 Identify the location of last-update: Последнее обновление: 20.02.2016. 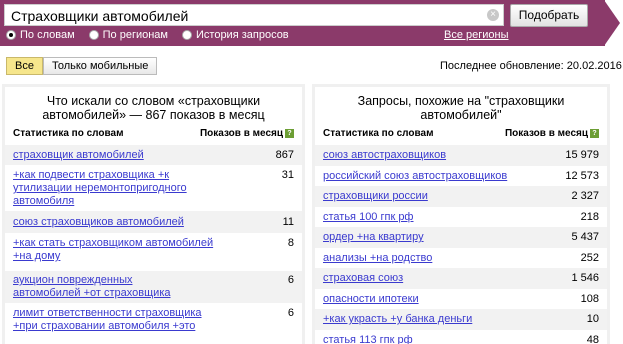
(531, 66).